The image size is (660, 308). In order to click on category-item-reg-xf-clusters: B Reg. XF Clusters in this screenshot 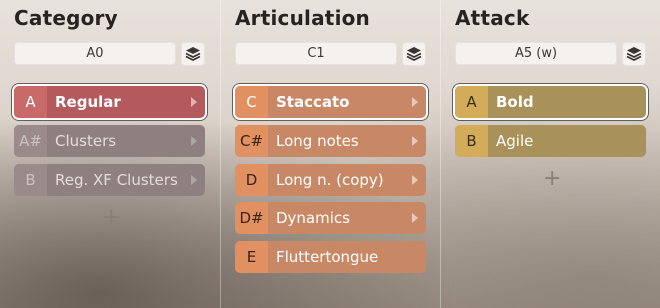, I will do `click(109, 180)`.